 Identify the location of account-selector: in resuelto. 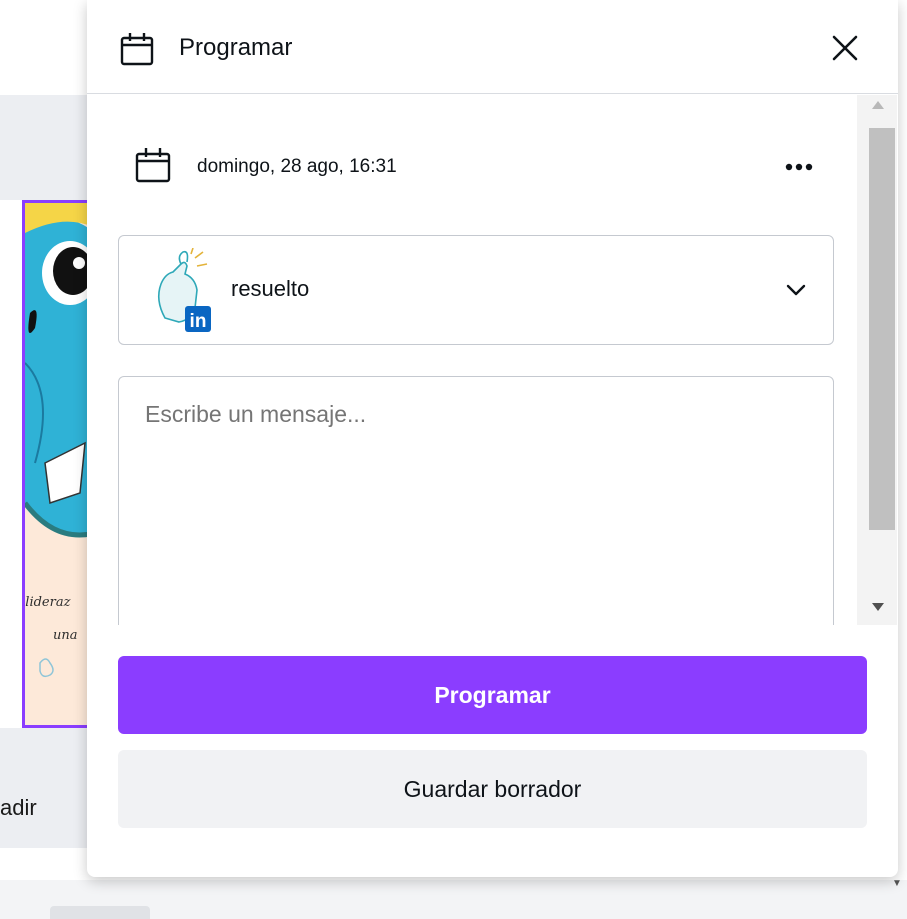
(476, 290).